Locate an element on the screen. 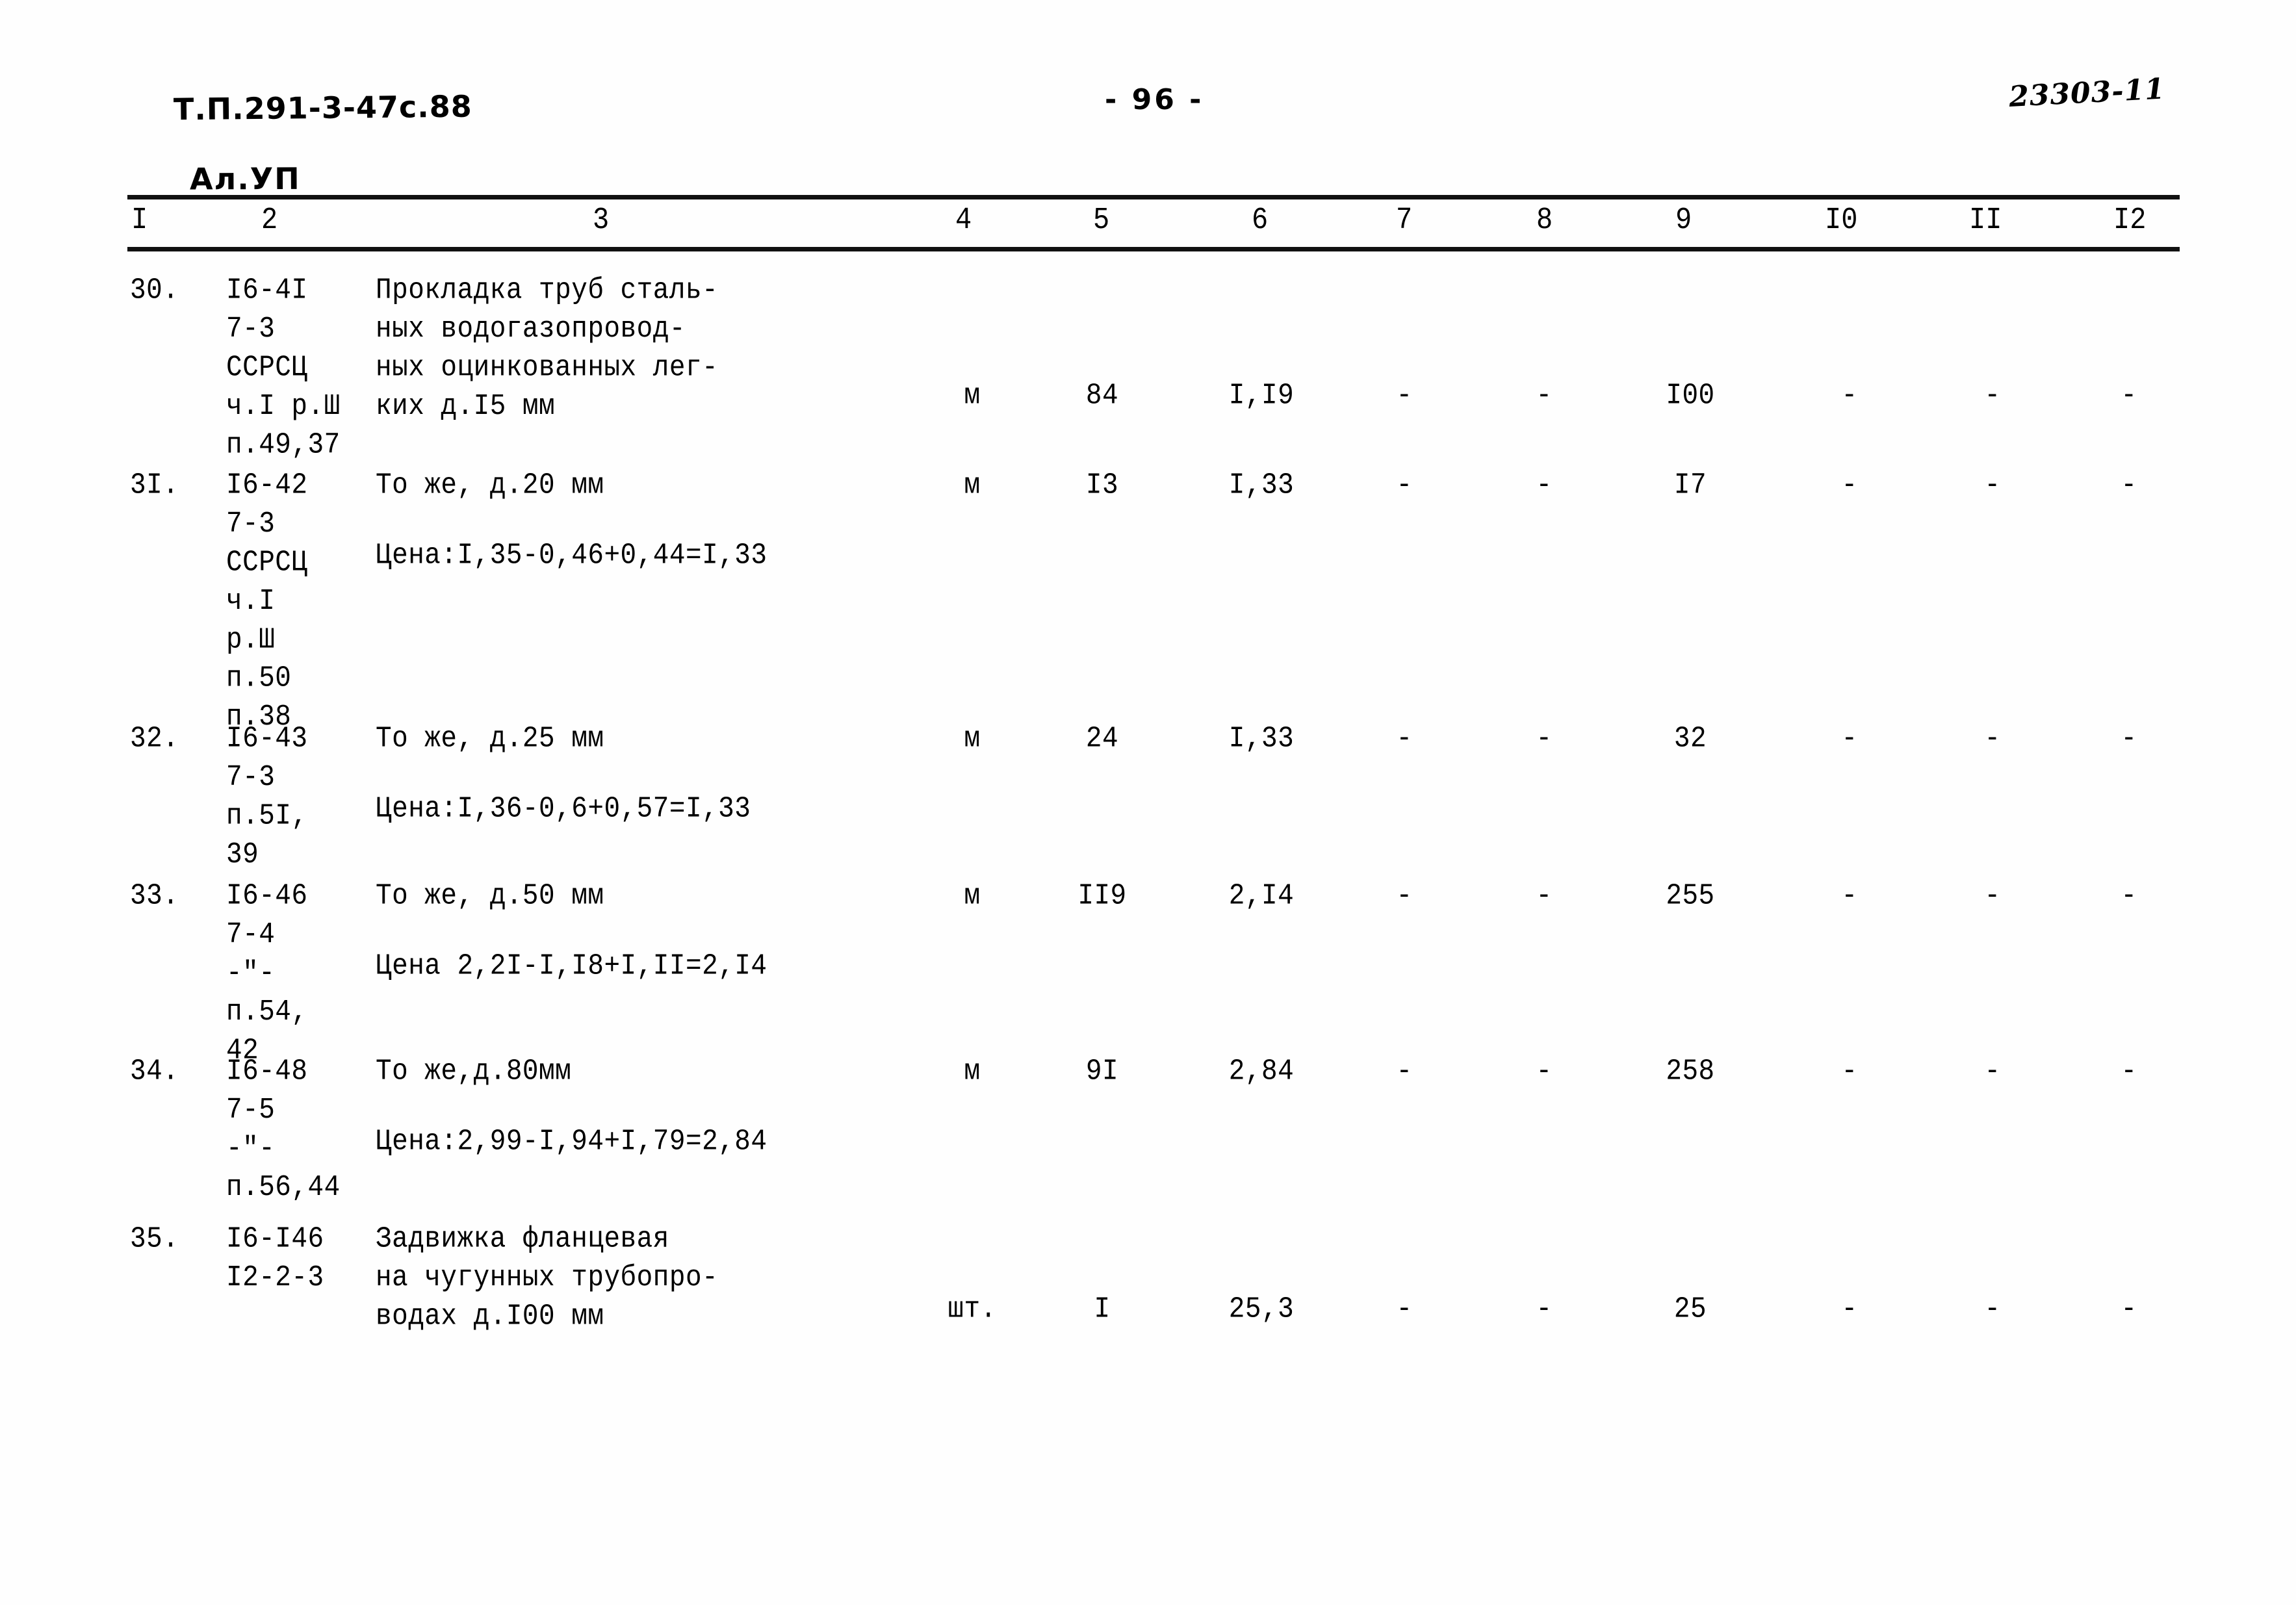 The height and width of the screenshot is (1605, 2296). row-quantity: 9I is located at coordinates (1102, 1071).